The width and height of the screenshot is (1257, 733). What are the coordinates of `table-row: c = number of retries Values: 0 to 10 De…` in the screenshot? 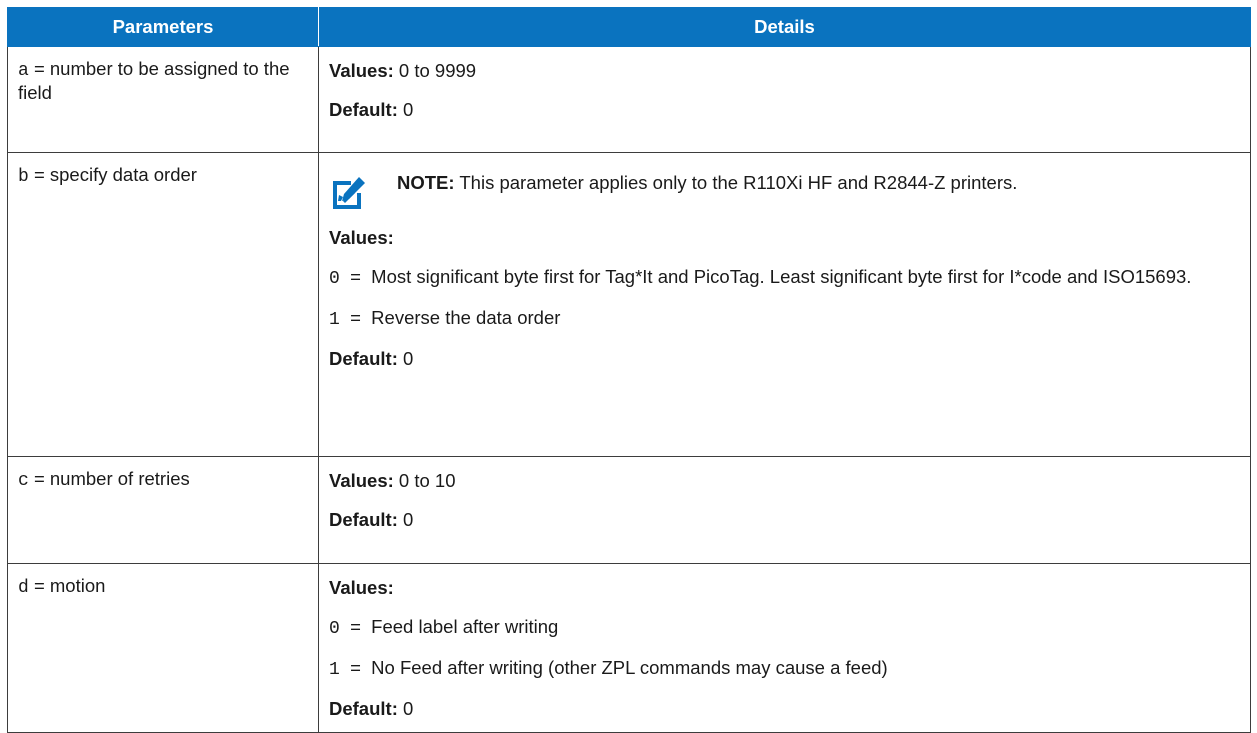 It's located at (629, 510).